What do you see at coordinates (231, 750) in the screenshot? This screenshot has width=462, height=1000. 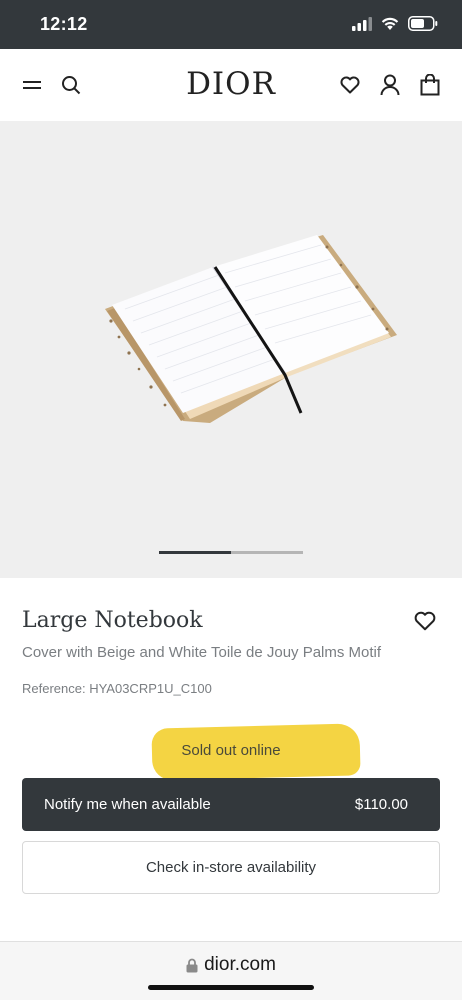 I see `availability-status: Sold out online` at bounding box center [231, 750].